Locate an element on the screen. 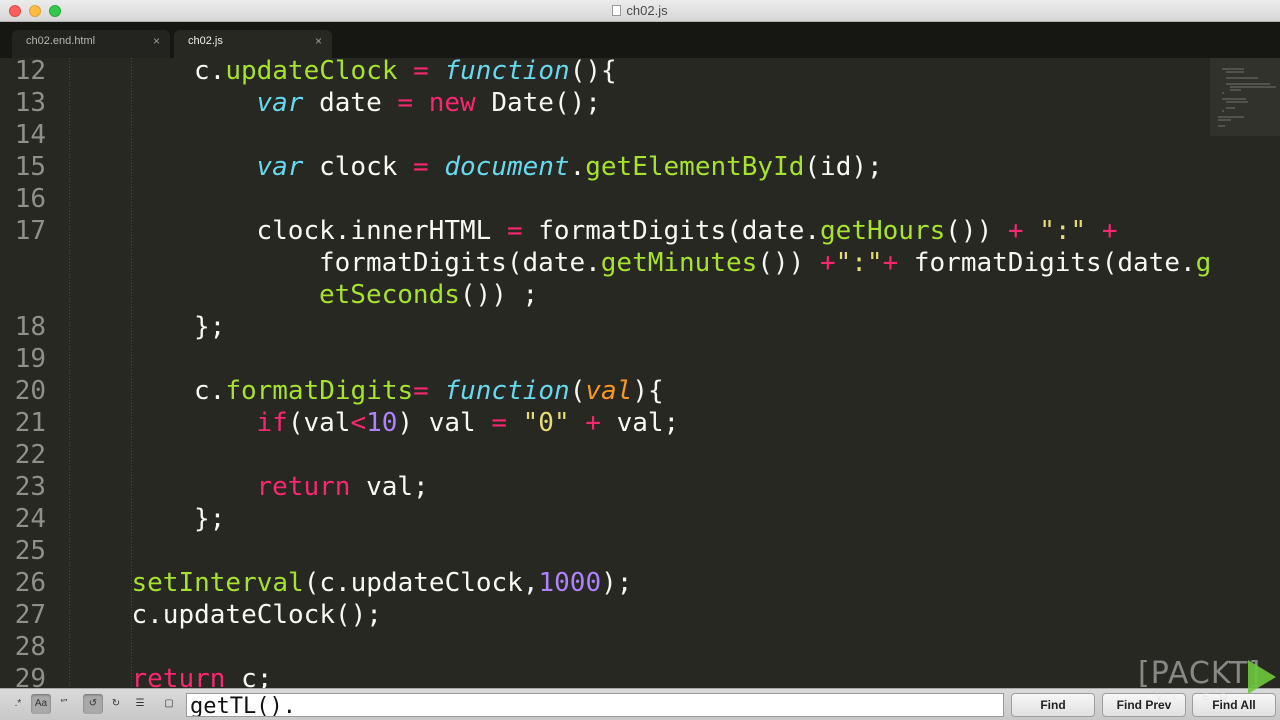 This screenshot has width=1280, height=720. code-token: c.updateClock(); is located at coordinates (256, 615).